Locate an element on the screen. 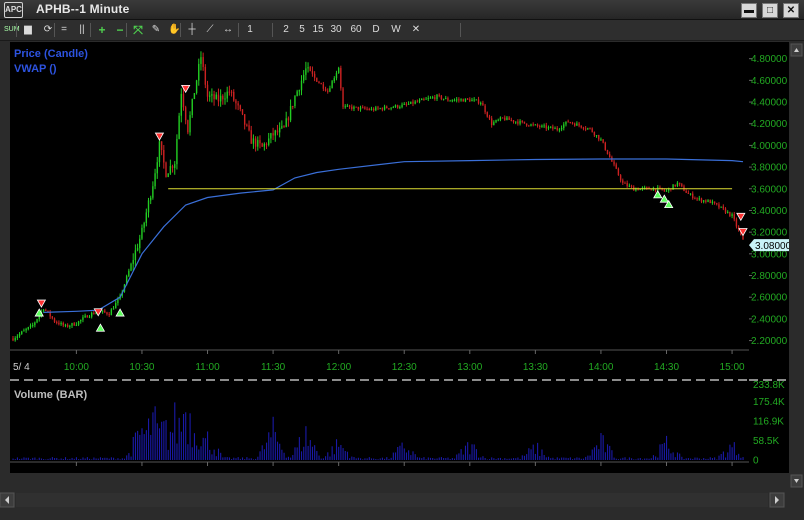  window-title: APHB--1 Minute is located at coordinates (83, 9).